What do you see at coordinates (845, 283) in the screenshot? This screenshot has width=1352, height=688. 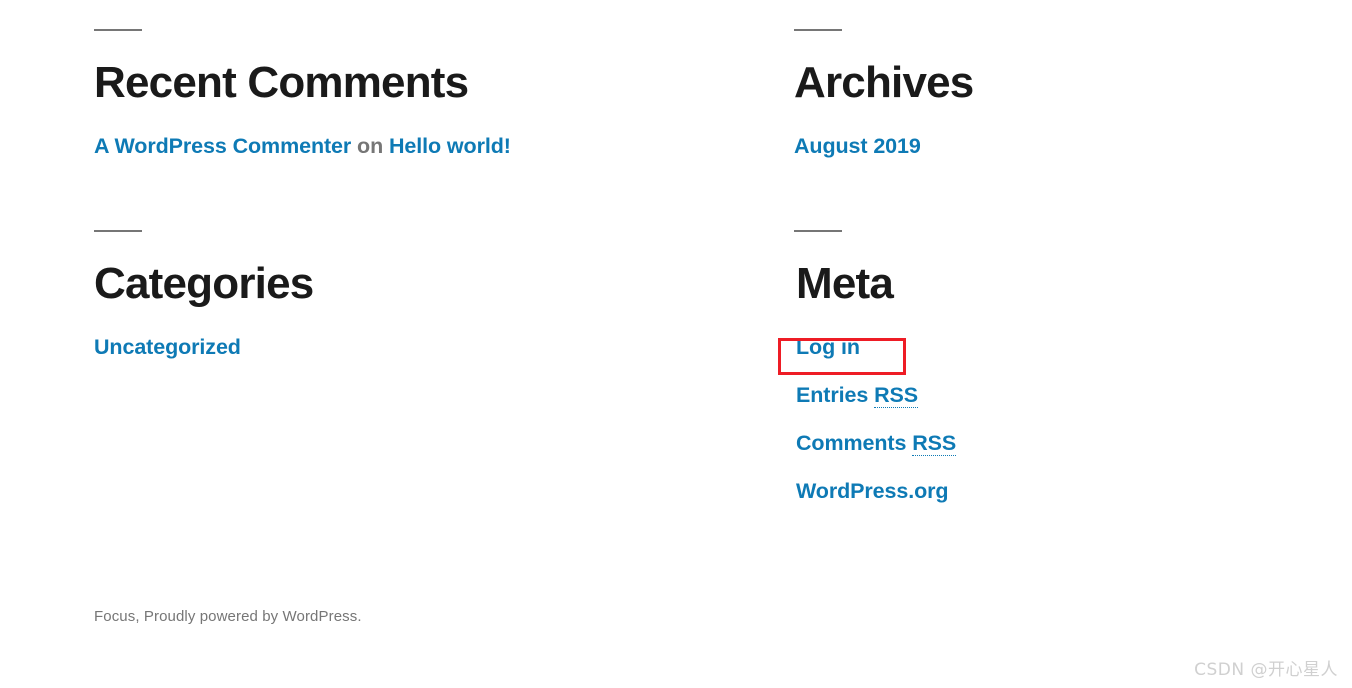 I see `widget-title-meta: Meta` at bounding box center [845, 283].